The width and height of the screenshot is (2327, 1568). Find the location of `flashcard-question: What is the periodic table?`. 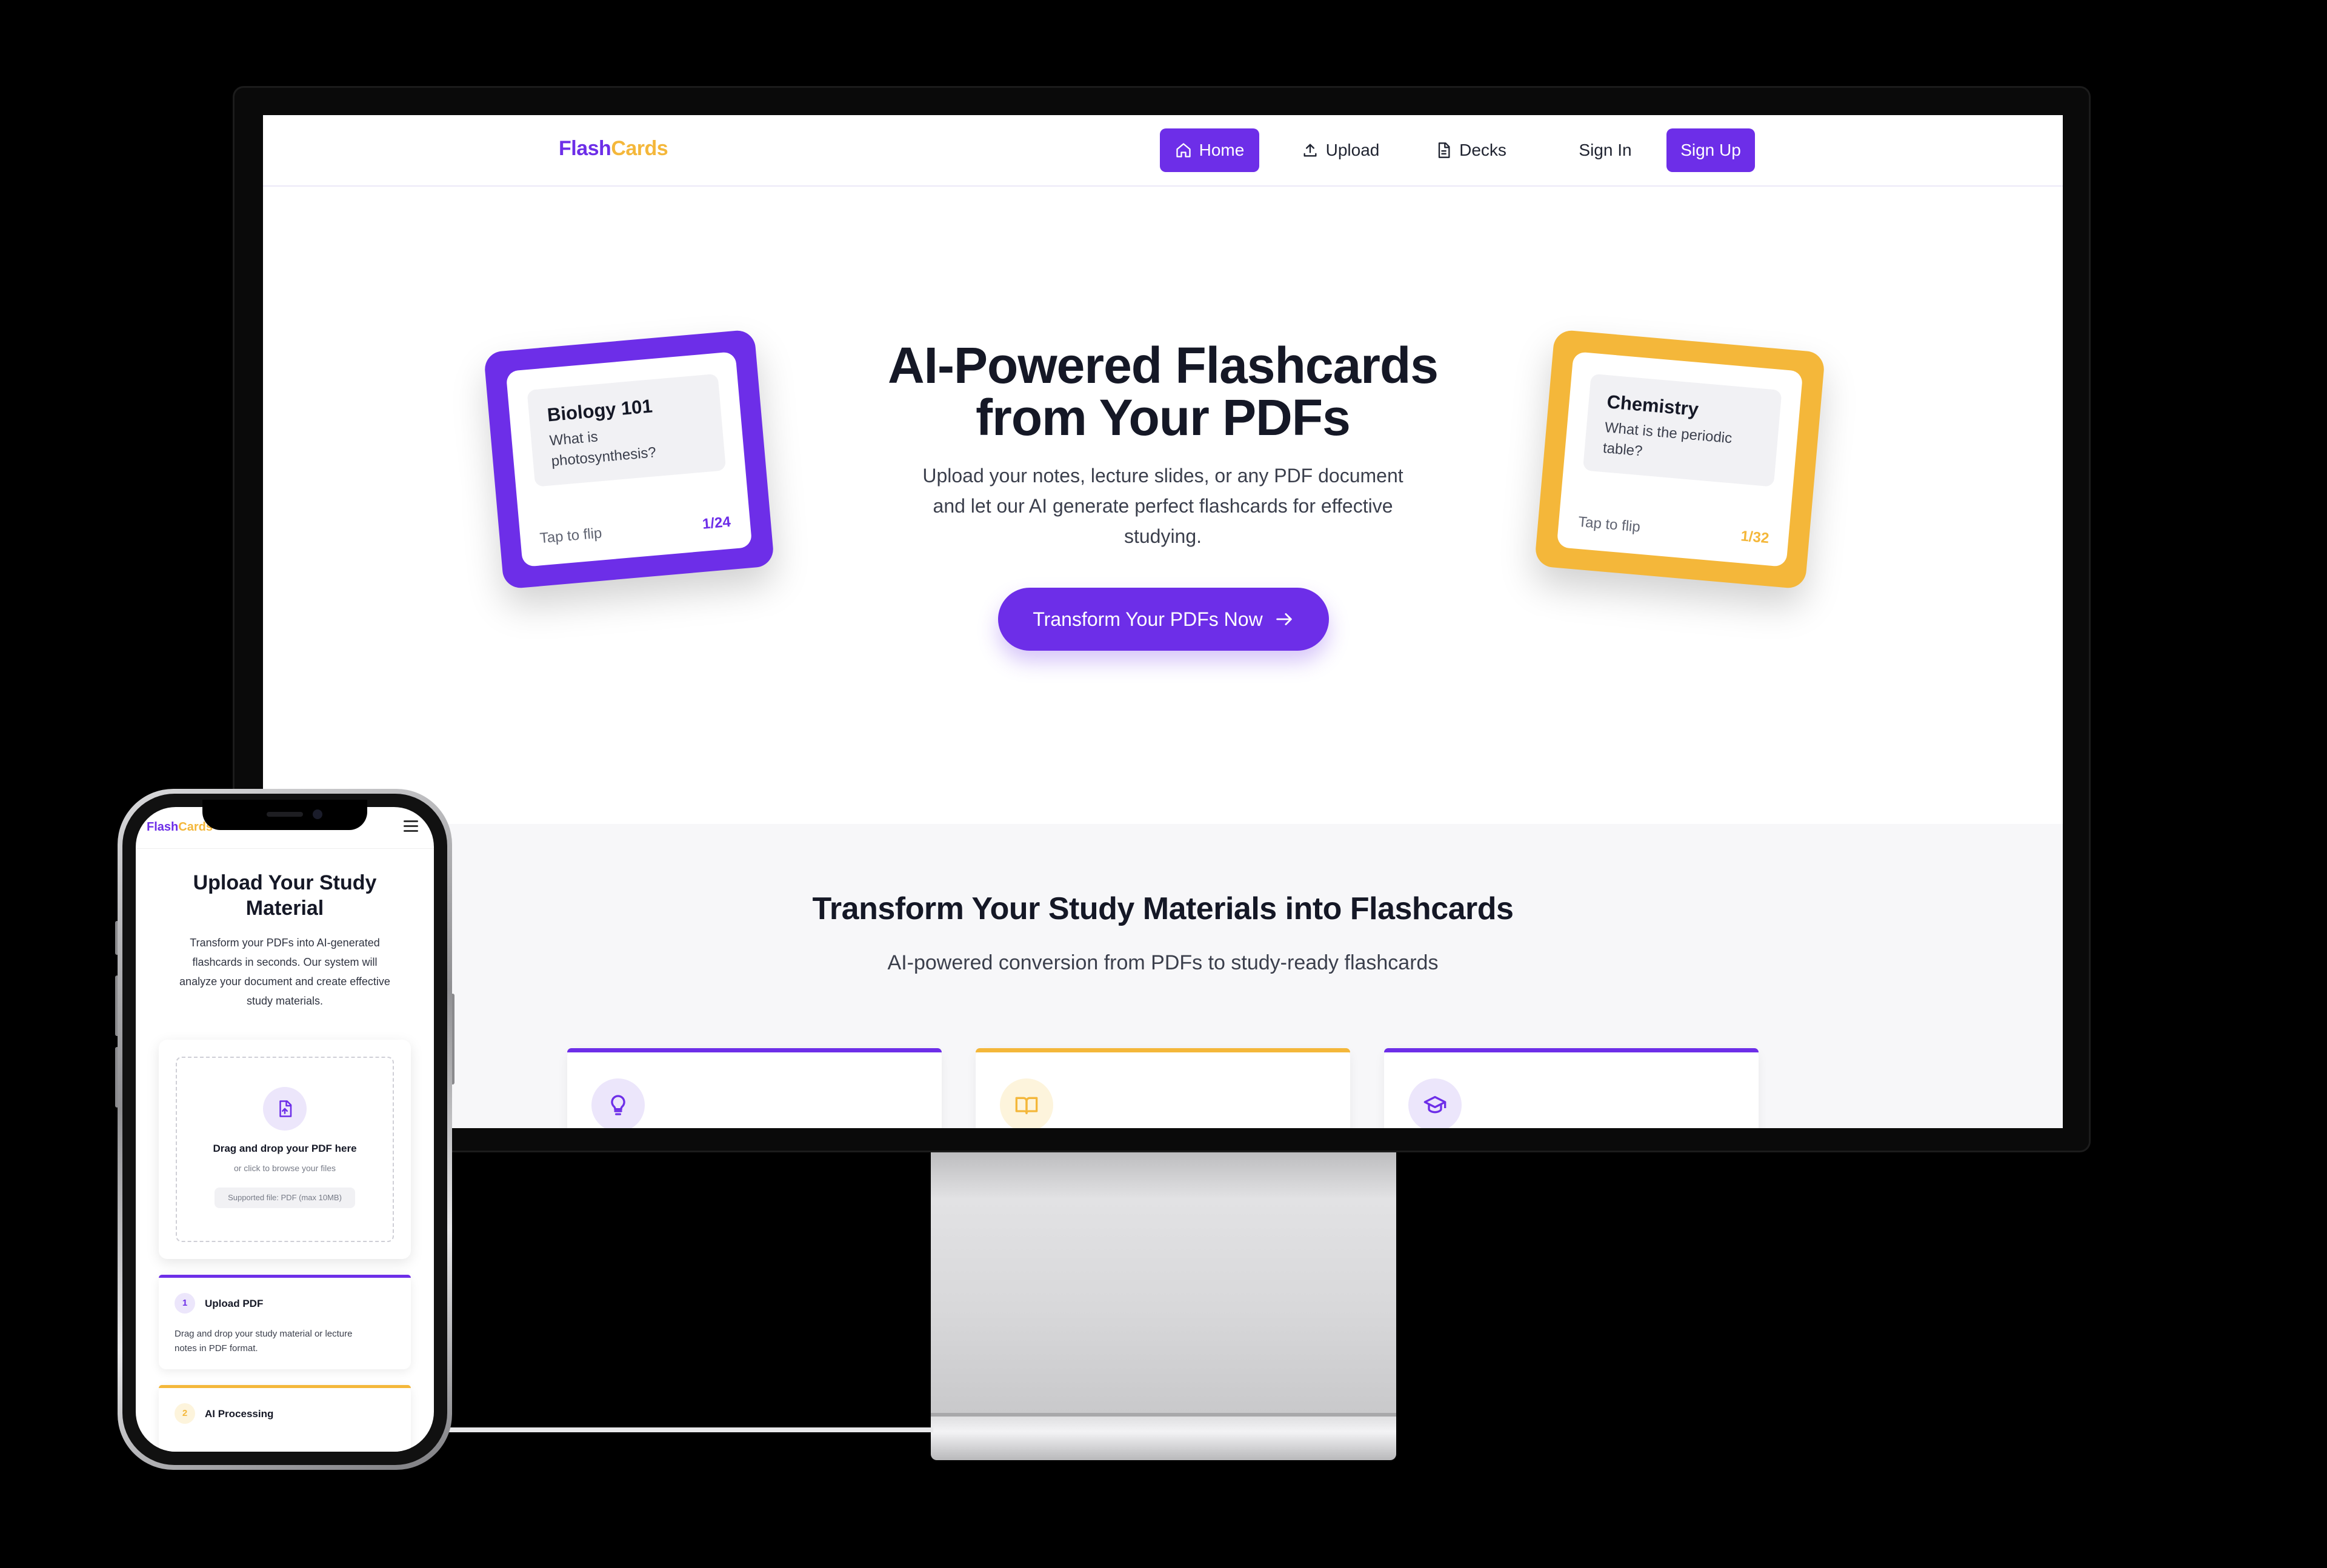

flashcard-question: What is the periodic table? is located at coordinates (1667, 440).